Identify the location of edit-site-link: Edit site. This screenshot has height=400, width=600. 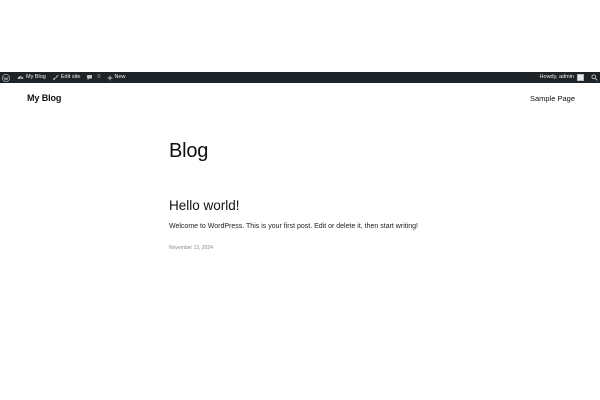
(66, 77).